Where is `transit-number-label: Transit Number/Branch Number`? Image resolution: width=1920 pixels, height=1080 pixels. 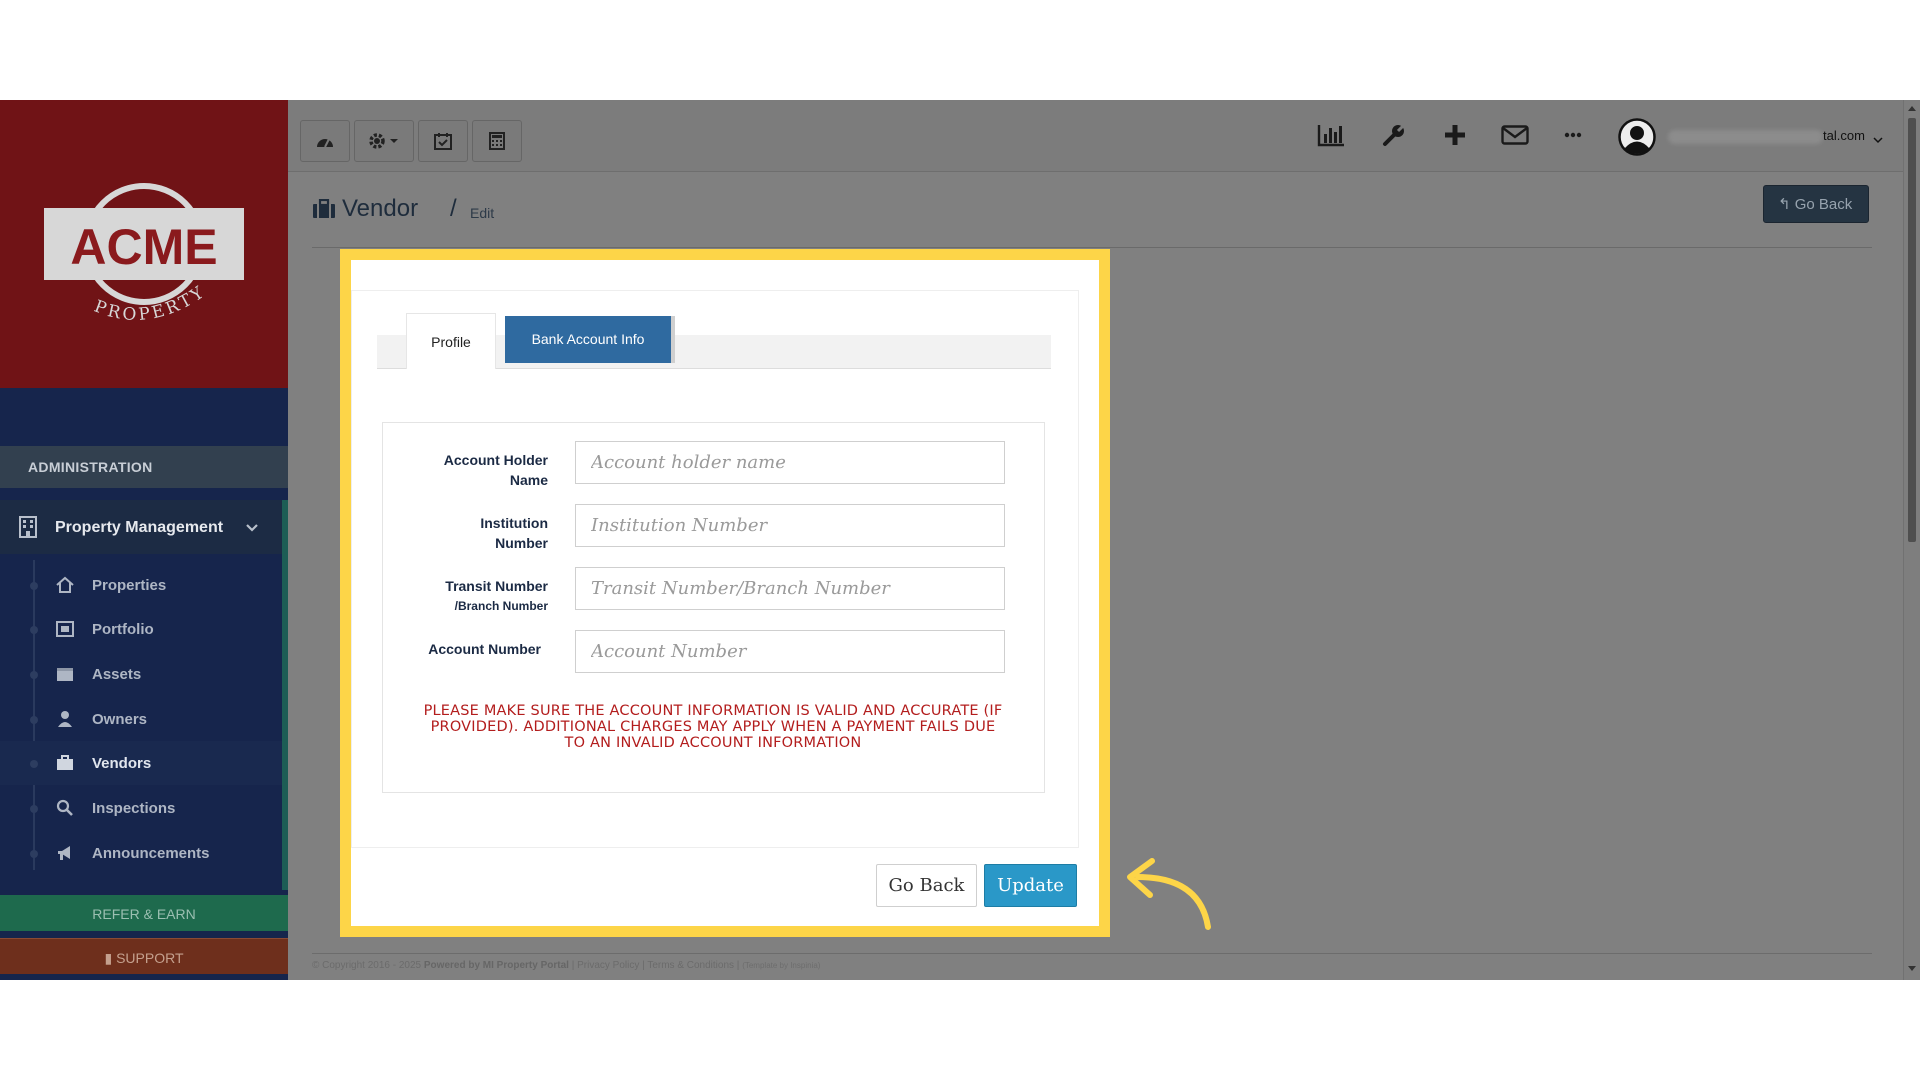
transit-number-label: Transit Number/Branch Number is located at coordinates (496, 596).